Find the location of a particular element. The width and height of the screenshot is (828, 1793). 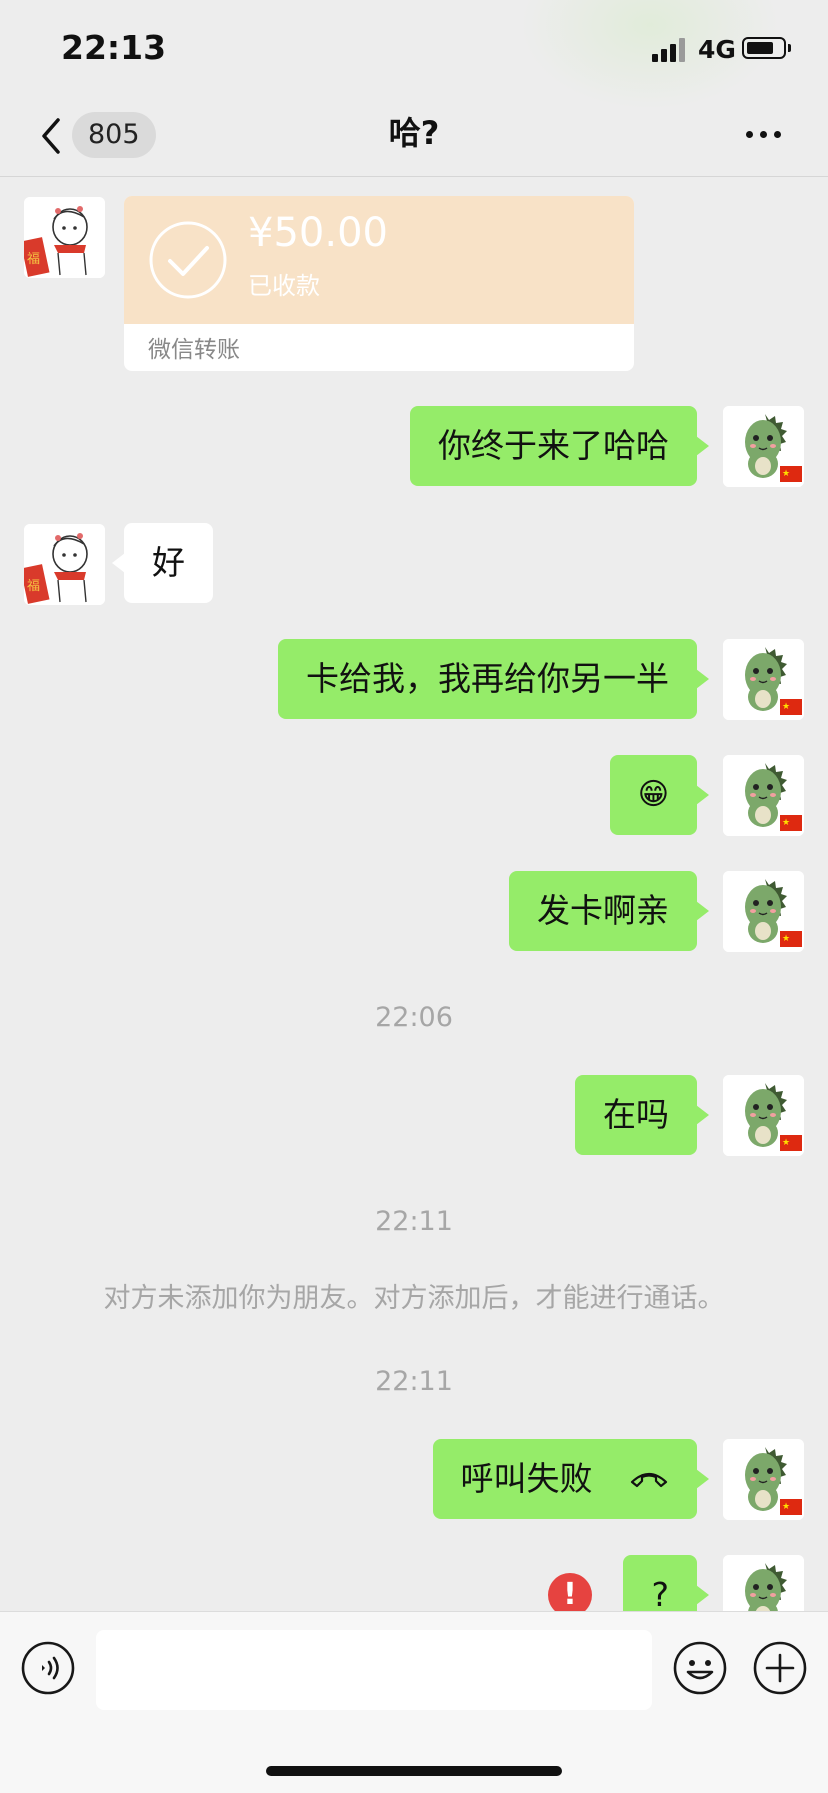

check-circle-icon is located at coordinates (188, 260).